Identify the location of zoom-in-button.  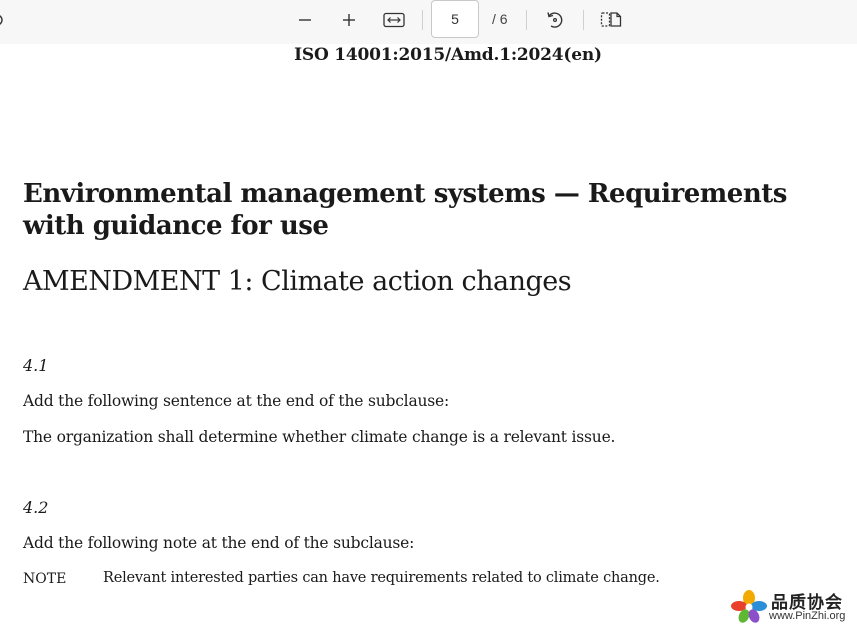
(349, 20).